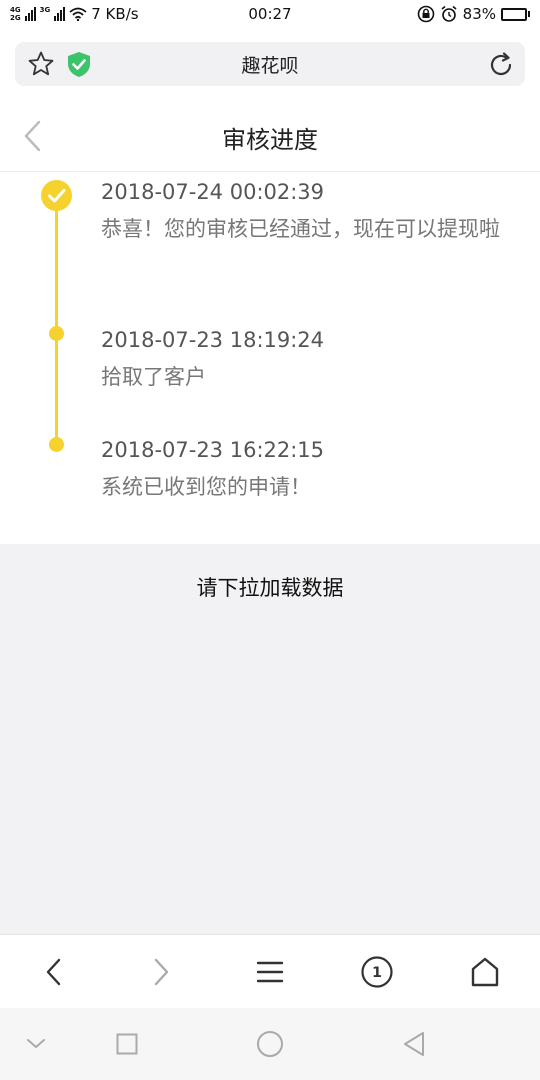 This screenshot has width=540, height=1080. Describe the element at coordinates (270, 588) in the screenshot. I see `pull-to-load-hint: 请下拉加载数据` at that location.